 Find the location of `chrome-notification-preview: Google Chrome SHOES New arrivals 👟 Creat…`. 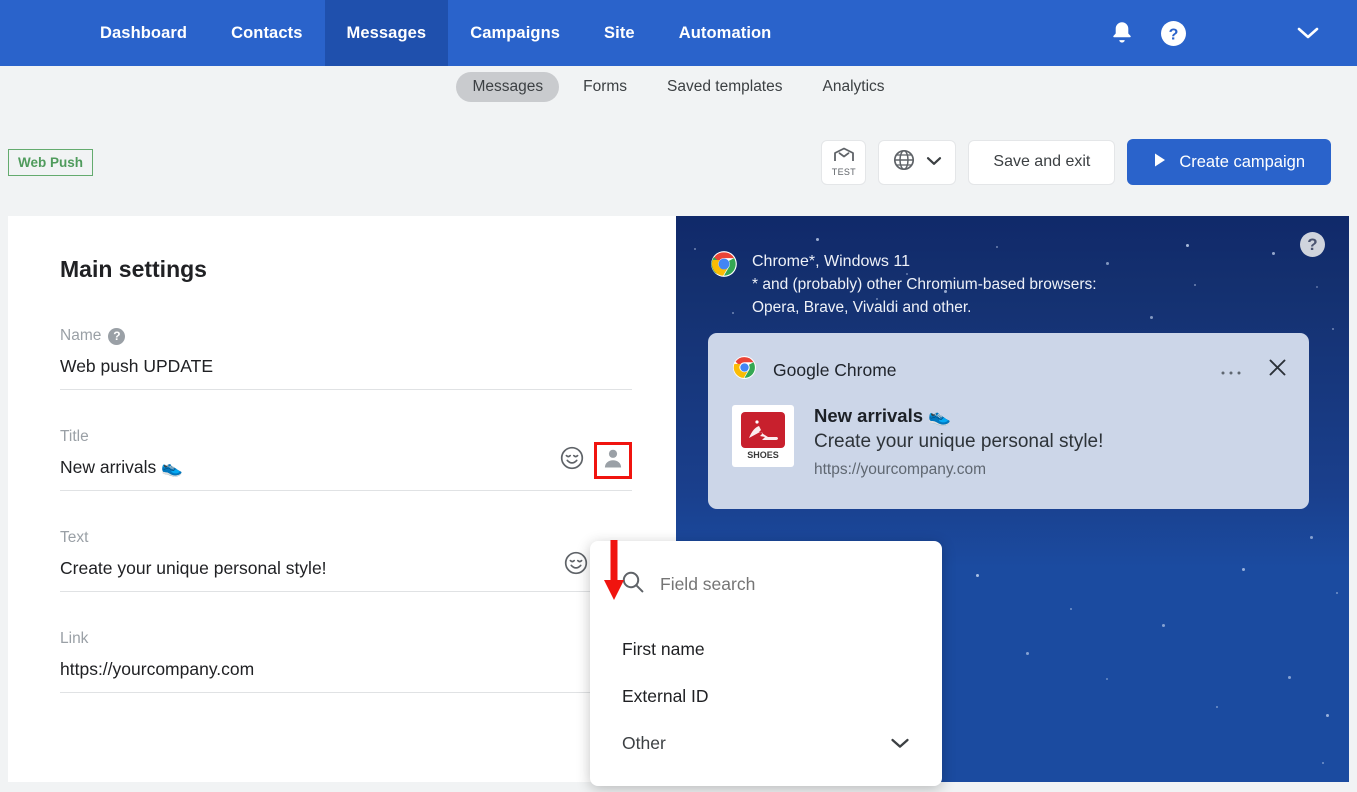

chrome-notification-preview: Google Chrome SHOES New arrivals 👟 Creat… is located at coordinates (1008, 421).